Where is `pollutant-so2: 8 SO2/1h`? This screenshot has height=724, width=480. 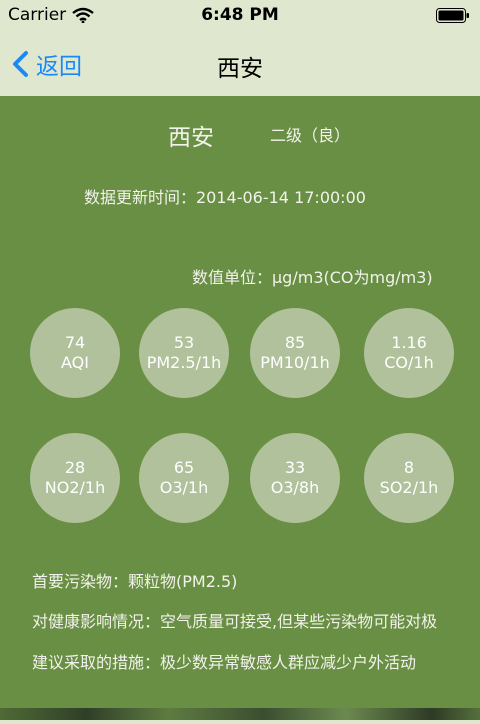 pollutant-so2: 8 SO2/1h is located at coordinates (409, 478).